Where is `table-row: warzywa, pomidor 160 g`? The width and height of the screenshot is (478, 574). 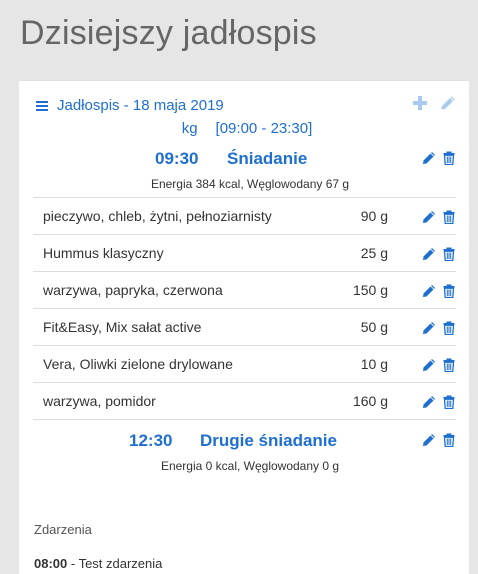 table-row: warzywa, pomidor 160 g is located at coordinates (244, 401).